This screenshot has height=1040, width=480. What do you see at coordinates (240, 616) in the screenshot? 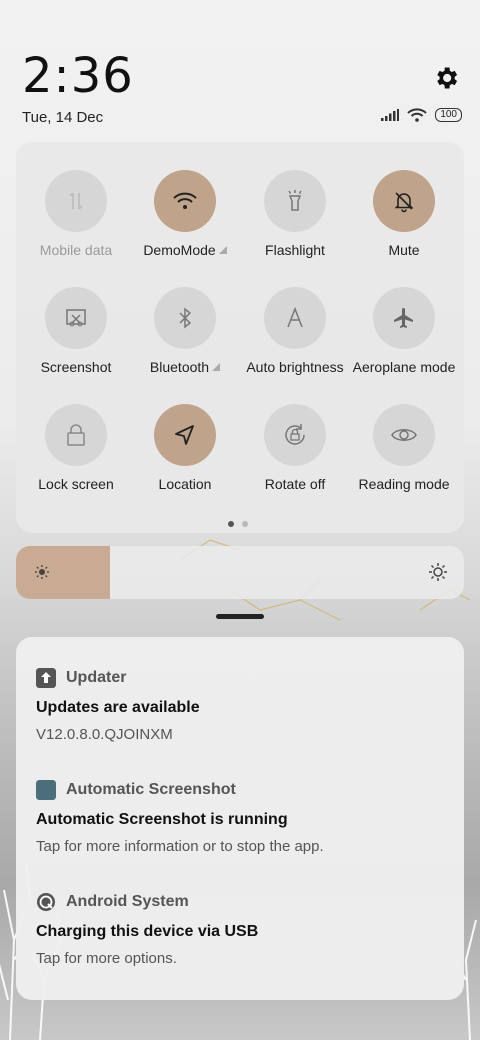
I see `drag-handle` at bounding box center [240, 616].